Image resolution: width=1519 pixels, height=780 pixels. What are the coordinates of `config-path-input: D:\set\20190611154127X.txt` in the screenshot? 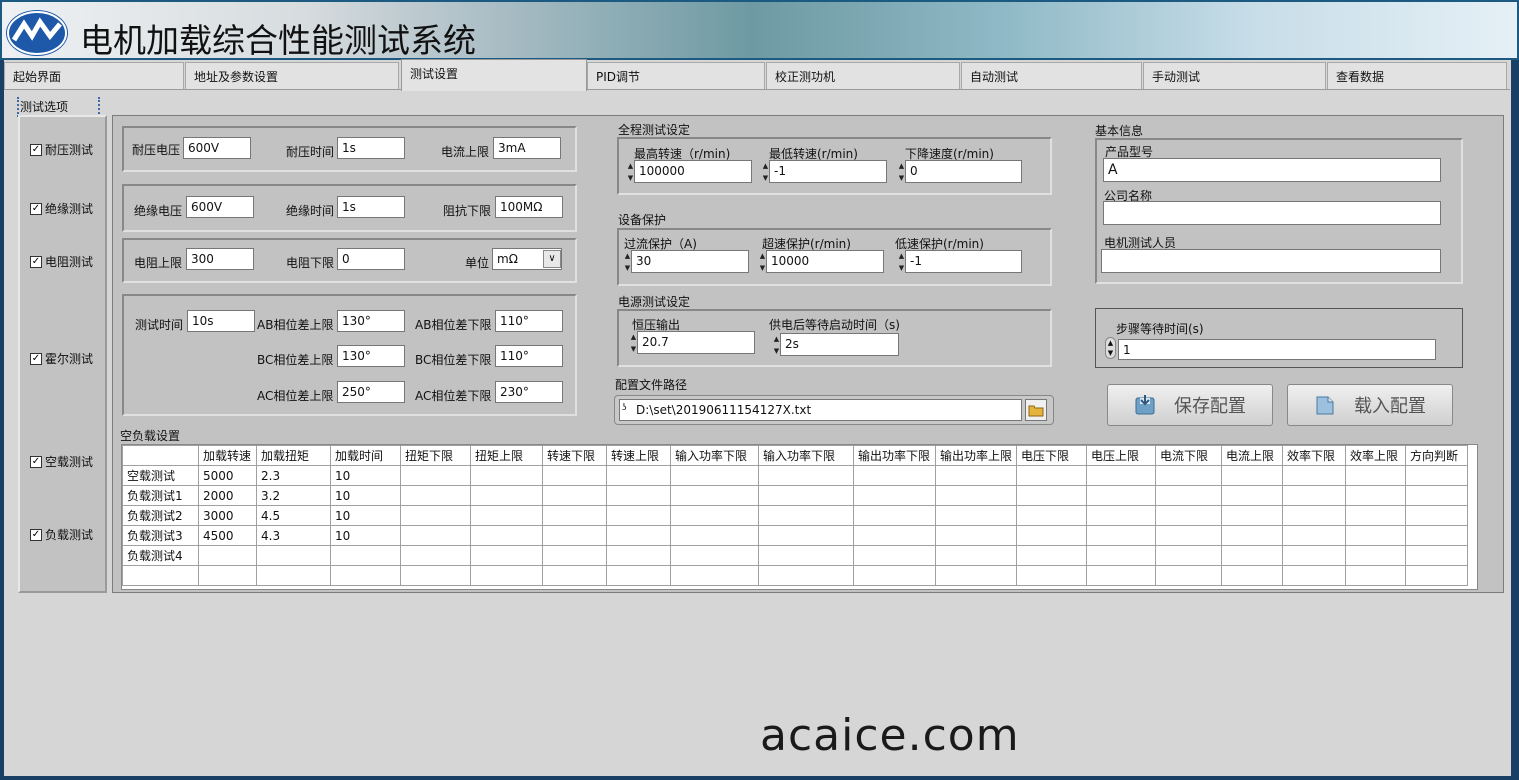 It's located at (820, 410).